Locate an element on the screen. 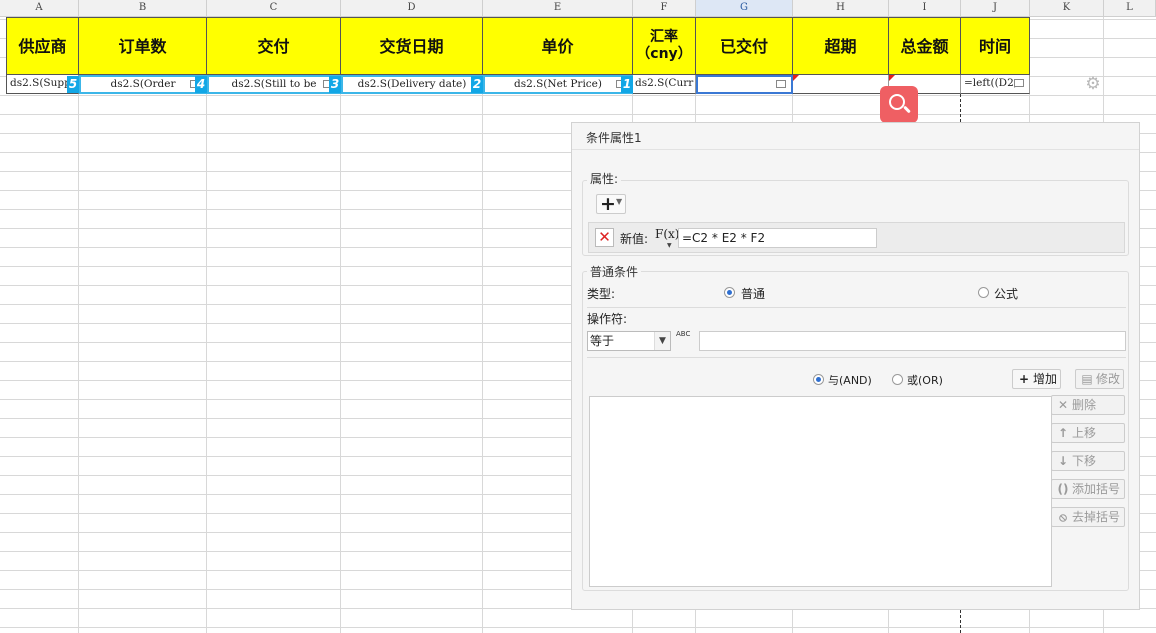 This screenshot has height=633, width=1156. cell-expand-icon is located at coordinates (781, 84).